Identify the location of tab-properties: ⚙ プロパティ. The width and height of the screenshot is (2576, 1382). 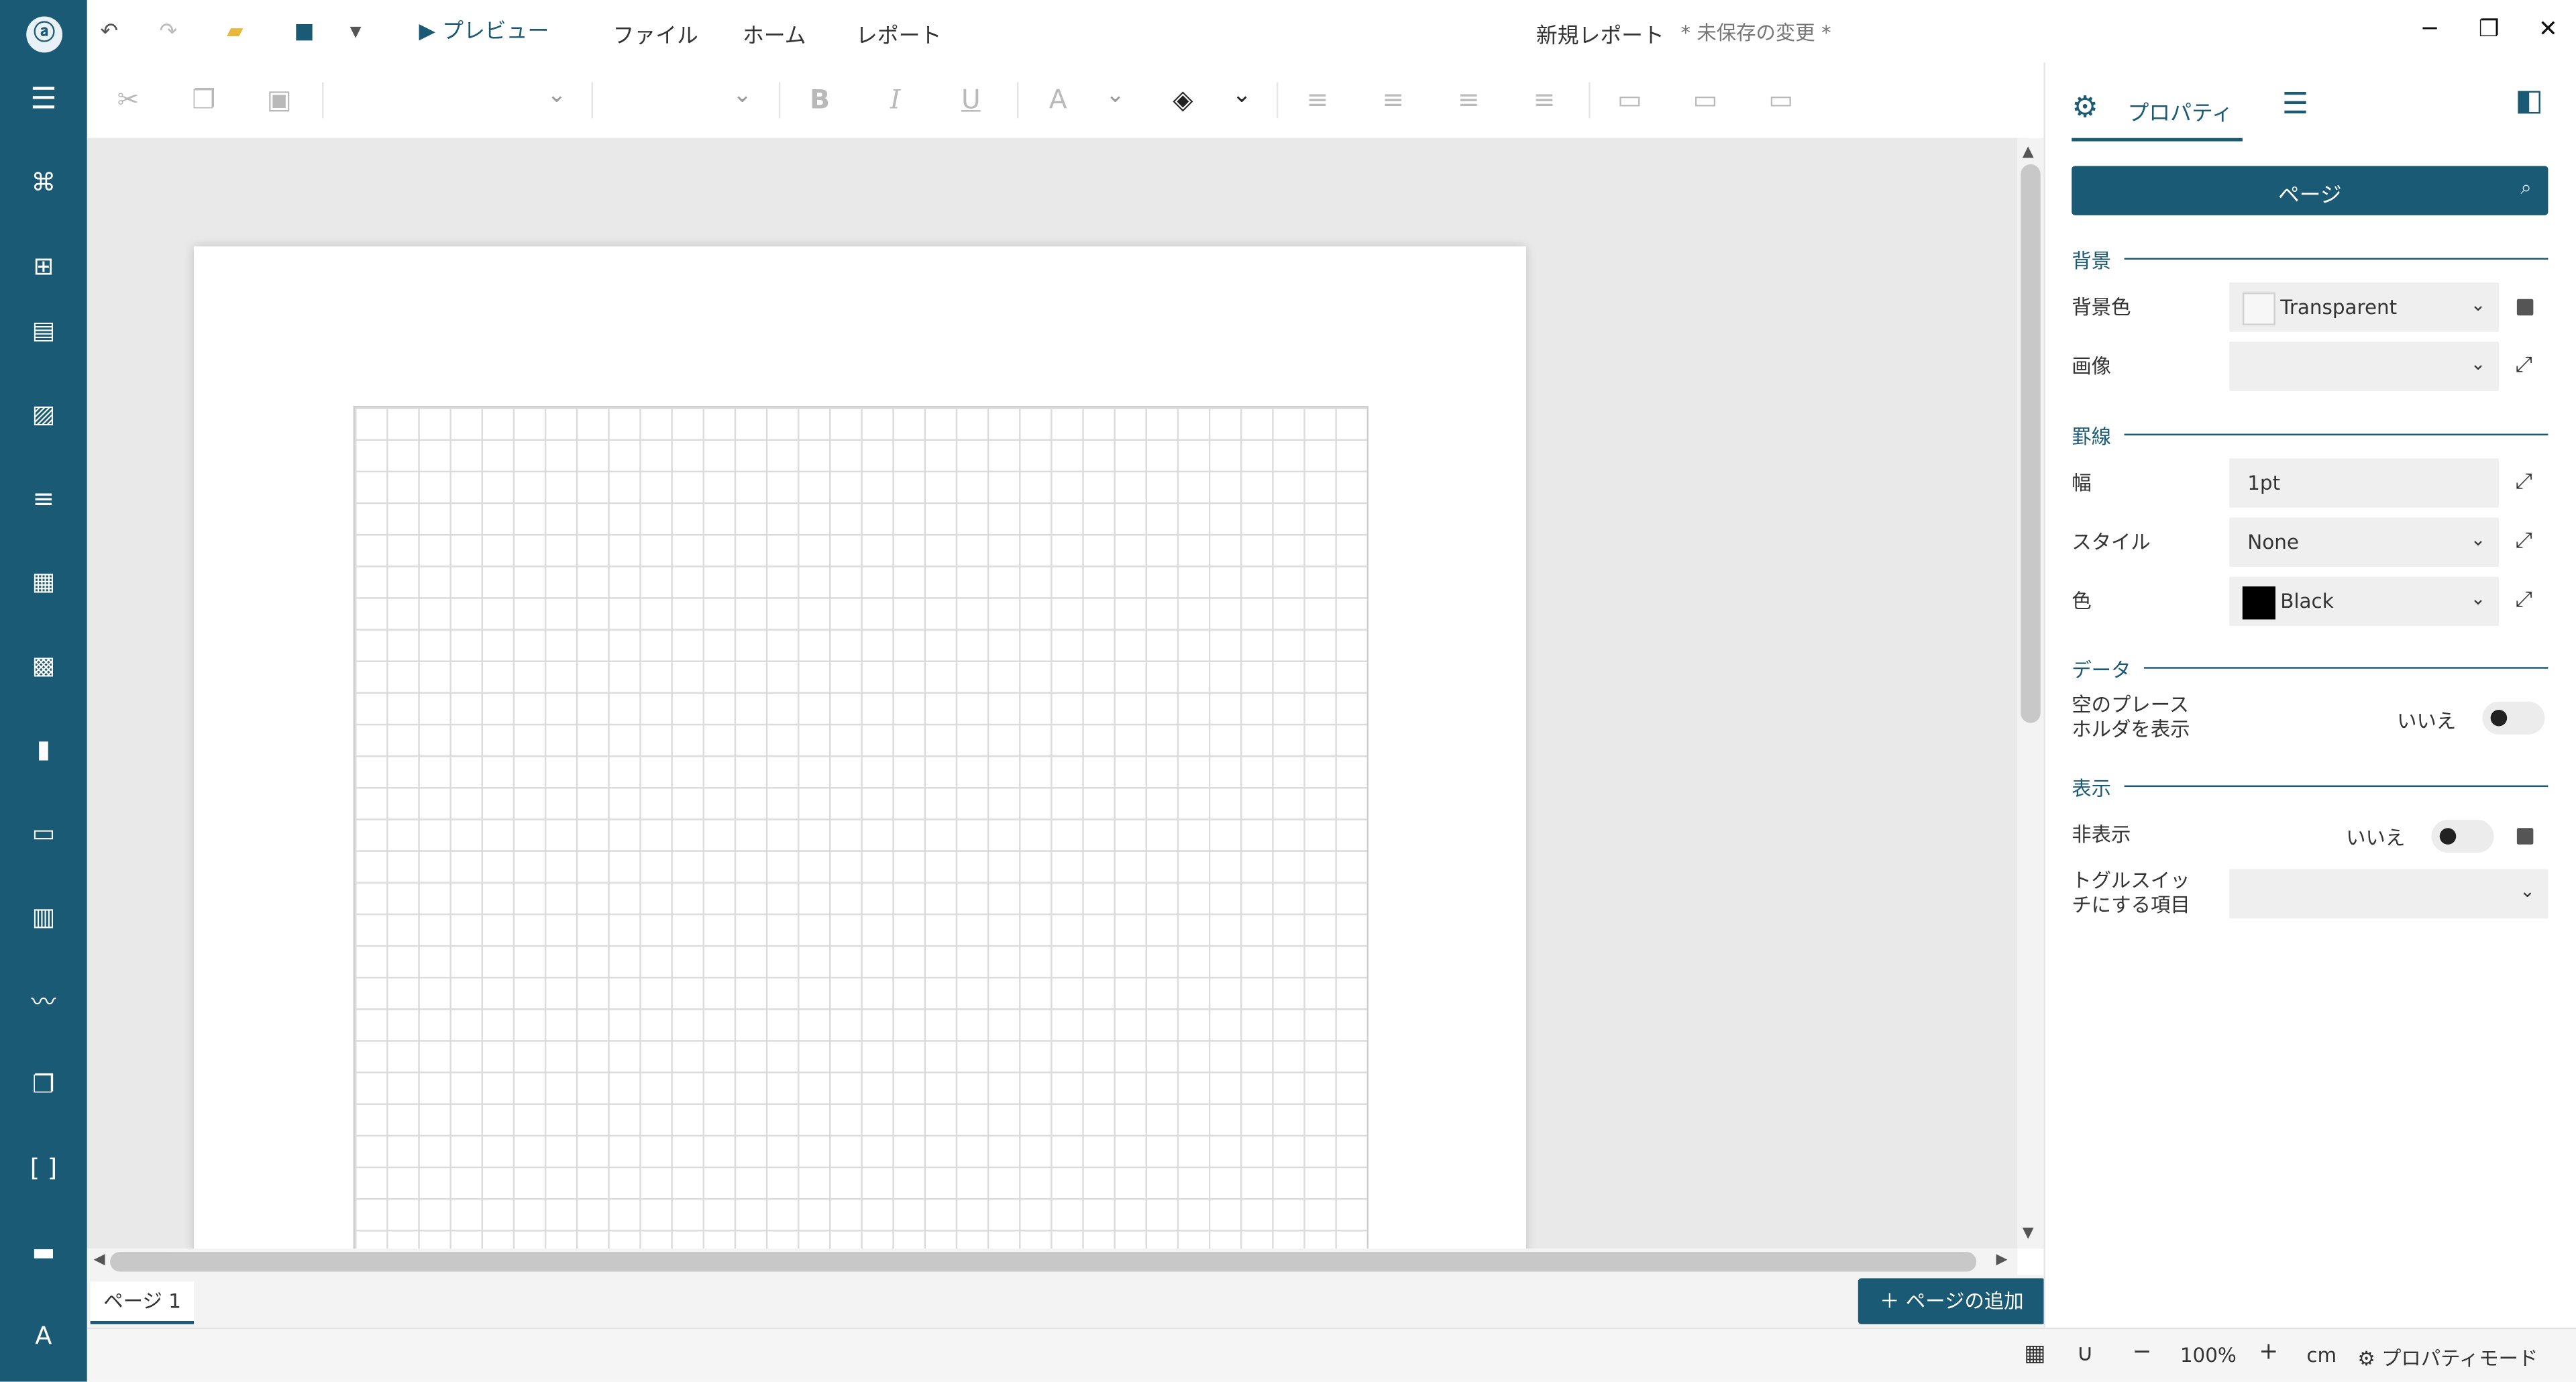
(2157, 109).